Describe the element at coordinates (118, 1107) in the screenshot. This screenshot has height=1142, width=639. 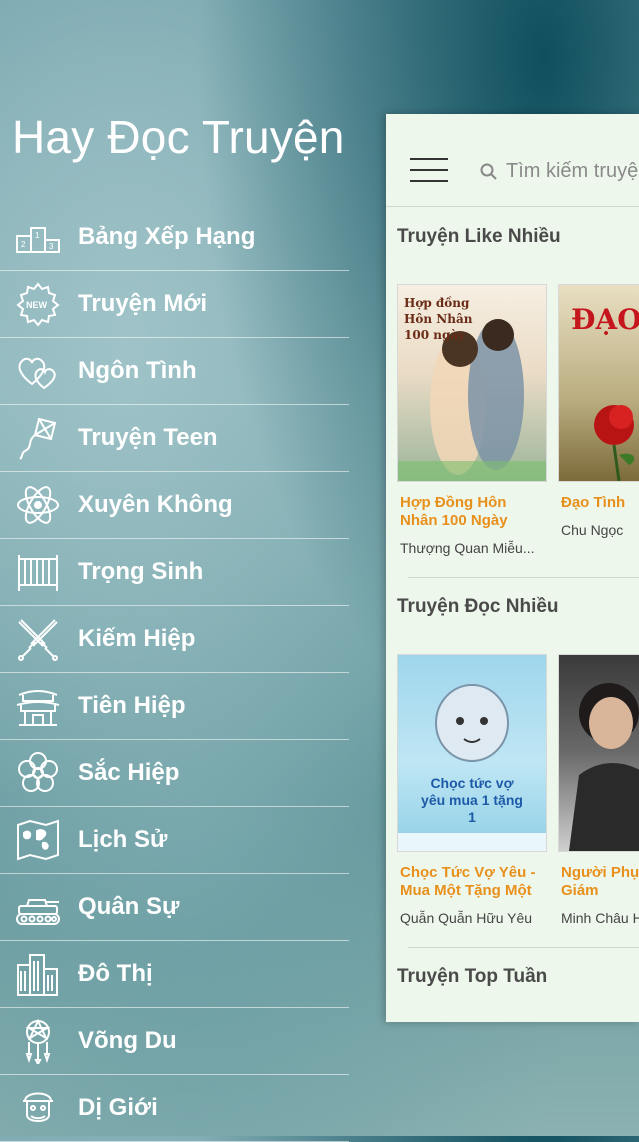
I see `menu-item-label: Dị Giới` at that location.